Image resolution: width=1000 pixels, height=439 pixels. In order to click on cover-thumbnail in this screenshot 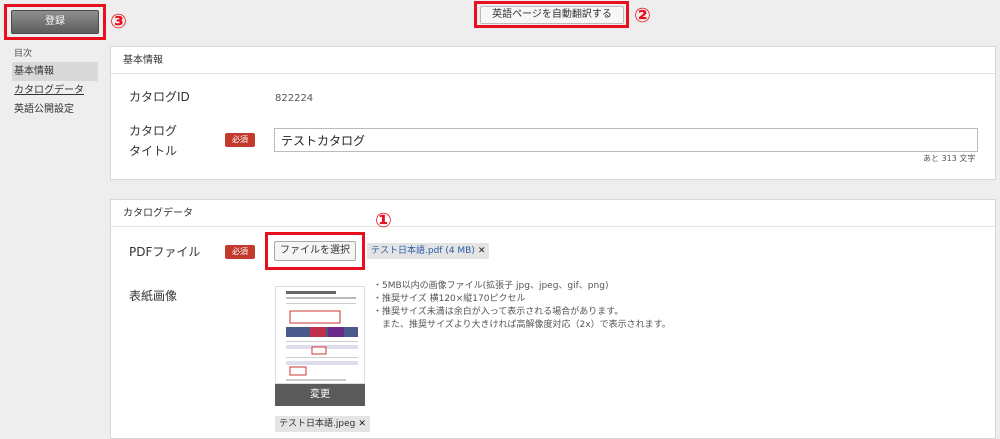, I will do `click(320, 335)`.